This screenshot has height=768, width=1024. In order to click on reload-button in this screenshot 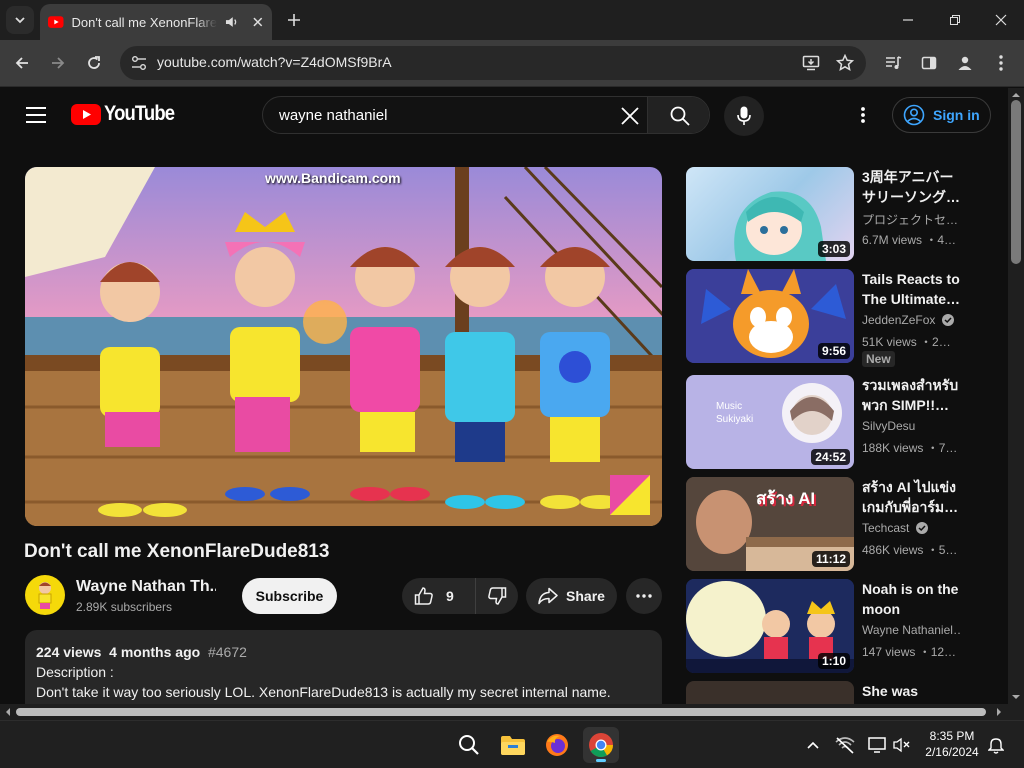, I will do `click(94, 63)`.